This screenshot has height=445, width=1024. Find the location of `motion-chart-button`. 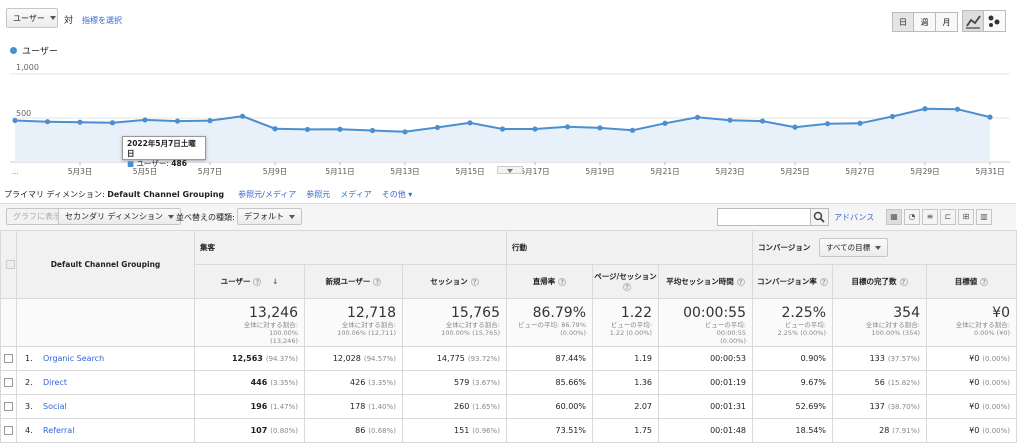

motion-chart-button is located at coordinates (995, 21).